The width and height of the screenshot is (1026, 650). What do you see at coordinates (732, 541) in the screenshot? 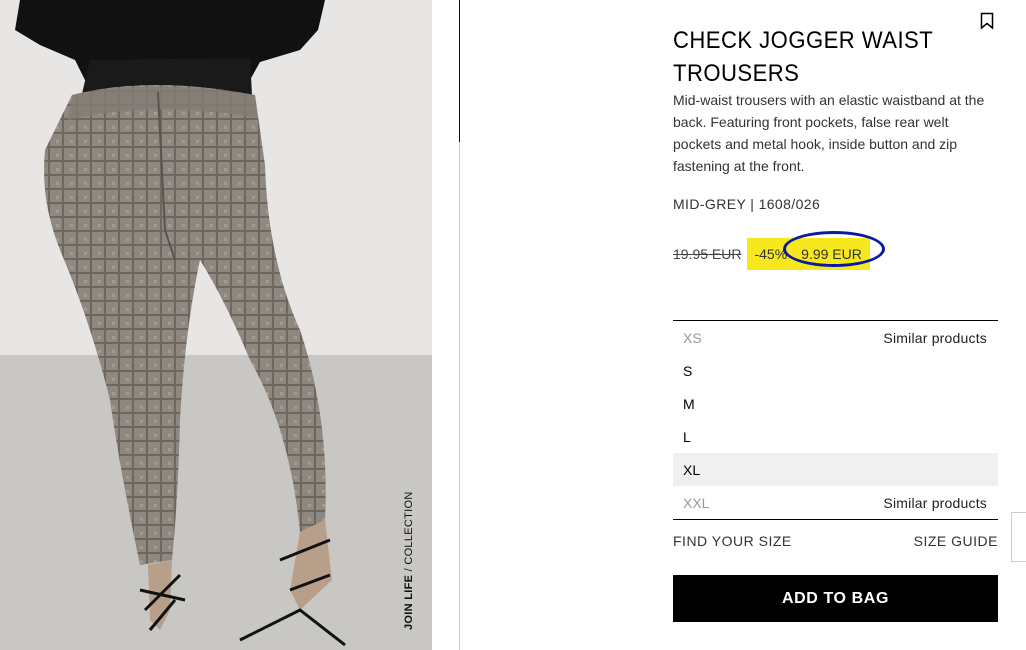
I see `find-your-size-link: FIND YOUR SIZE` at bounding box center [732, 541].